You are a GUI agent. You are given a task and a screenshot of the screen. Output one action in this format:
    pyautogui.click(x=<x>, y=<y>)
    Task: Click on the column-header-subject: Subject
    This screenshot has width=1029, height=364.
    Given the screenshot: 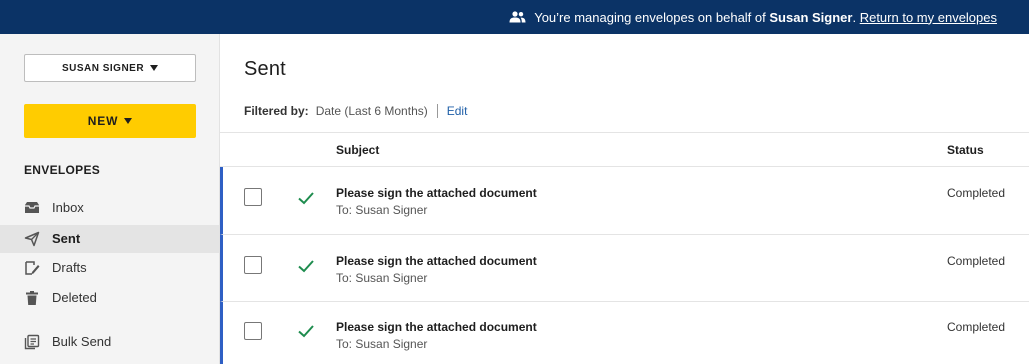 What is the action you would take?
    pyautogui.click(x=357, y=150)
    